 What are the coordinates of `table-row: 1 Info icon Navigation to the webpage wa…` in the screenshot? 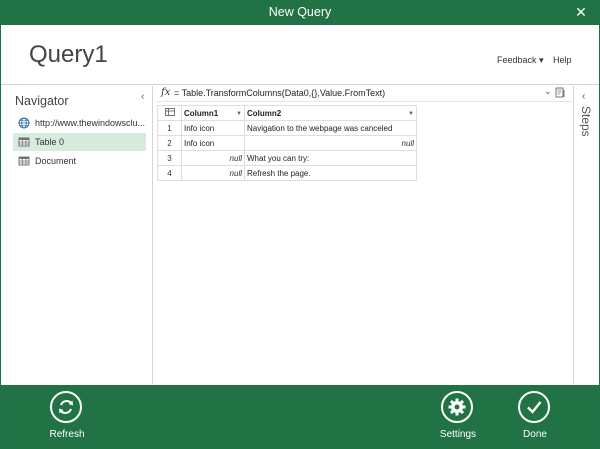 It's located at (287, 128).